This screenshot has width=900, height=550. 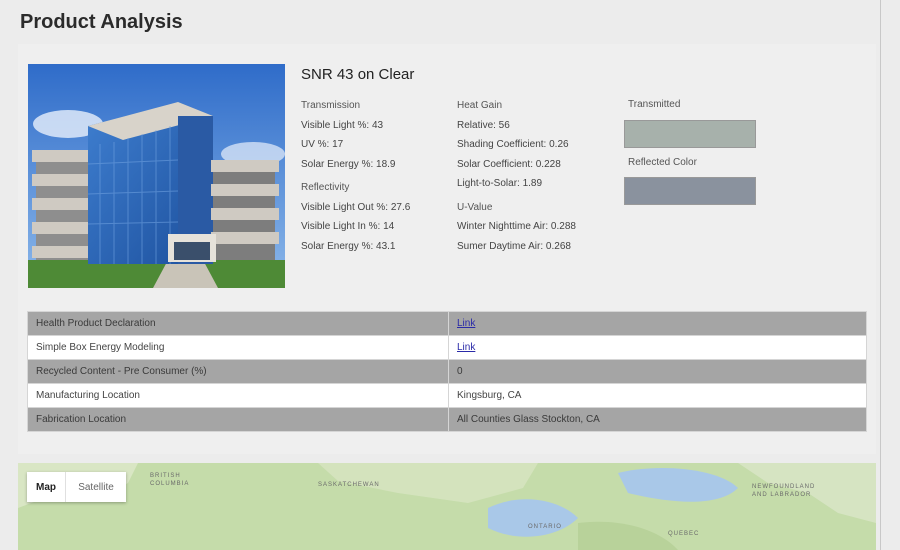 I want to click on table-row: Recycled Content - Pre Consumer (%) 0, so click(x=447, y=371).